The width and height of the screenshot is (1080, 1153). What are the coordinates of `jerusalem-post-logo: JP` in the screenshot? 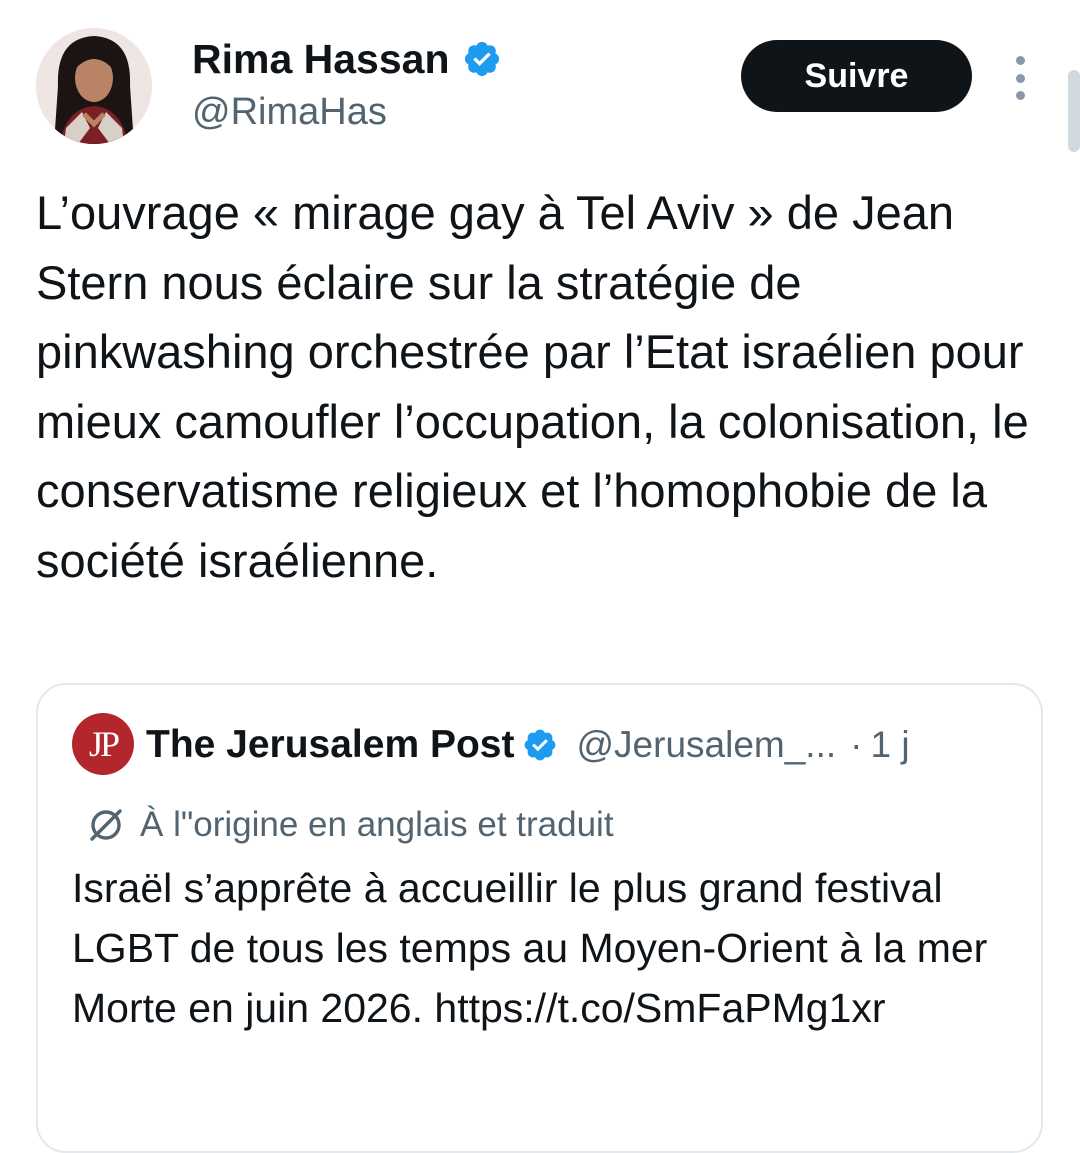 It's located at (103, 744).